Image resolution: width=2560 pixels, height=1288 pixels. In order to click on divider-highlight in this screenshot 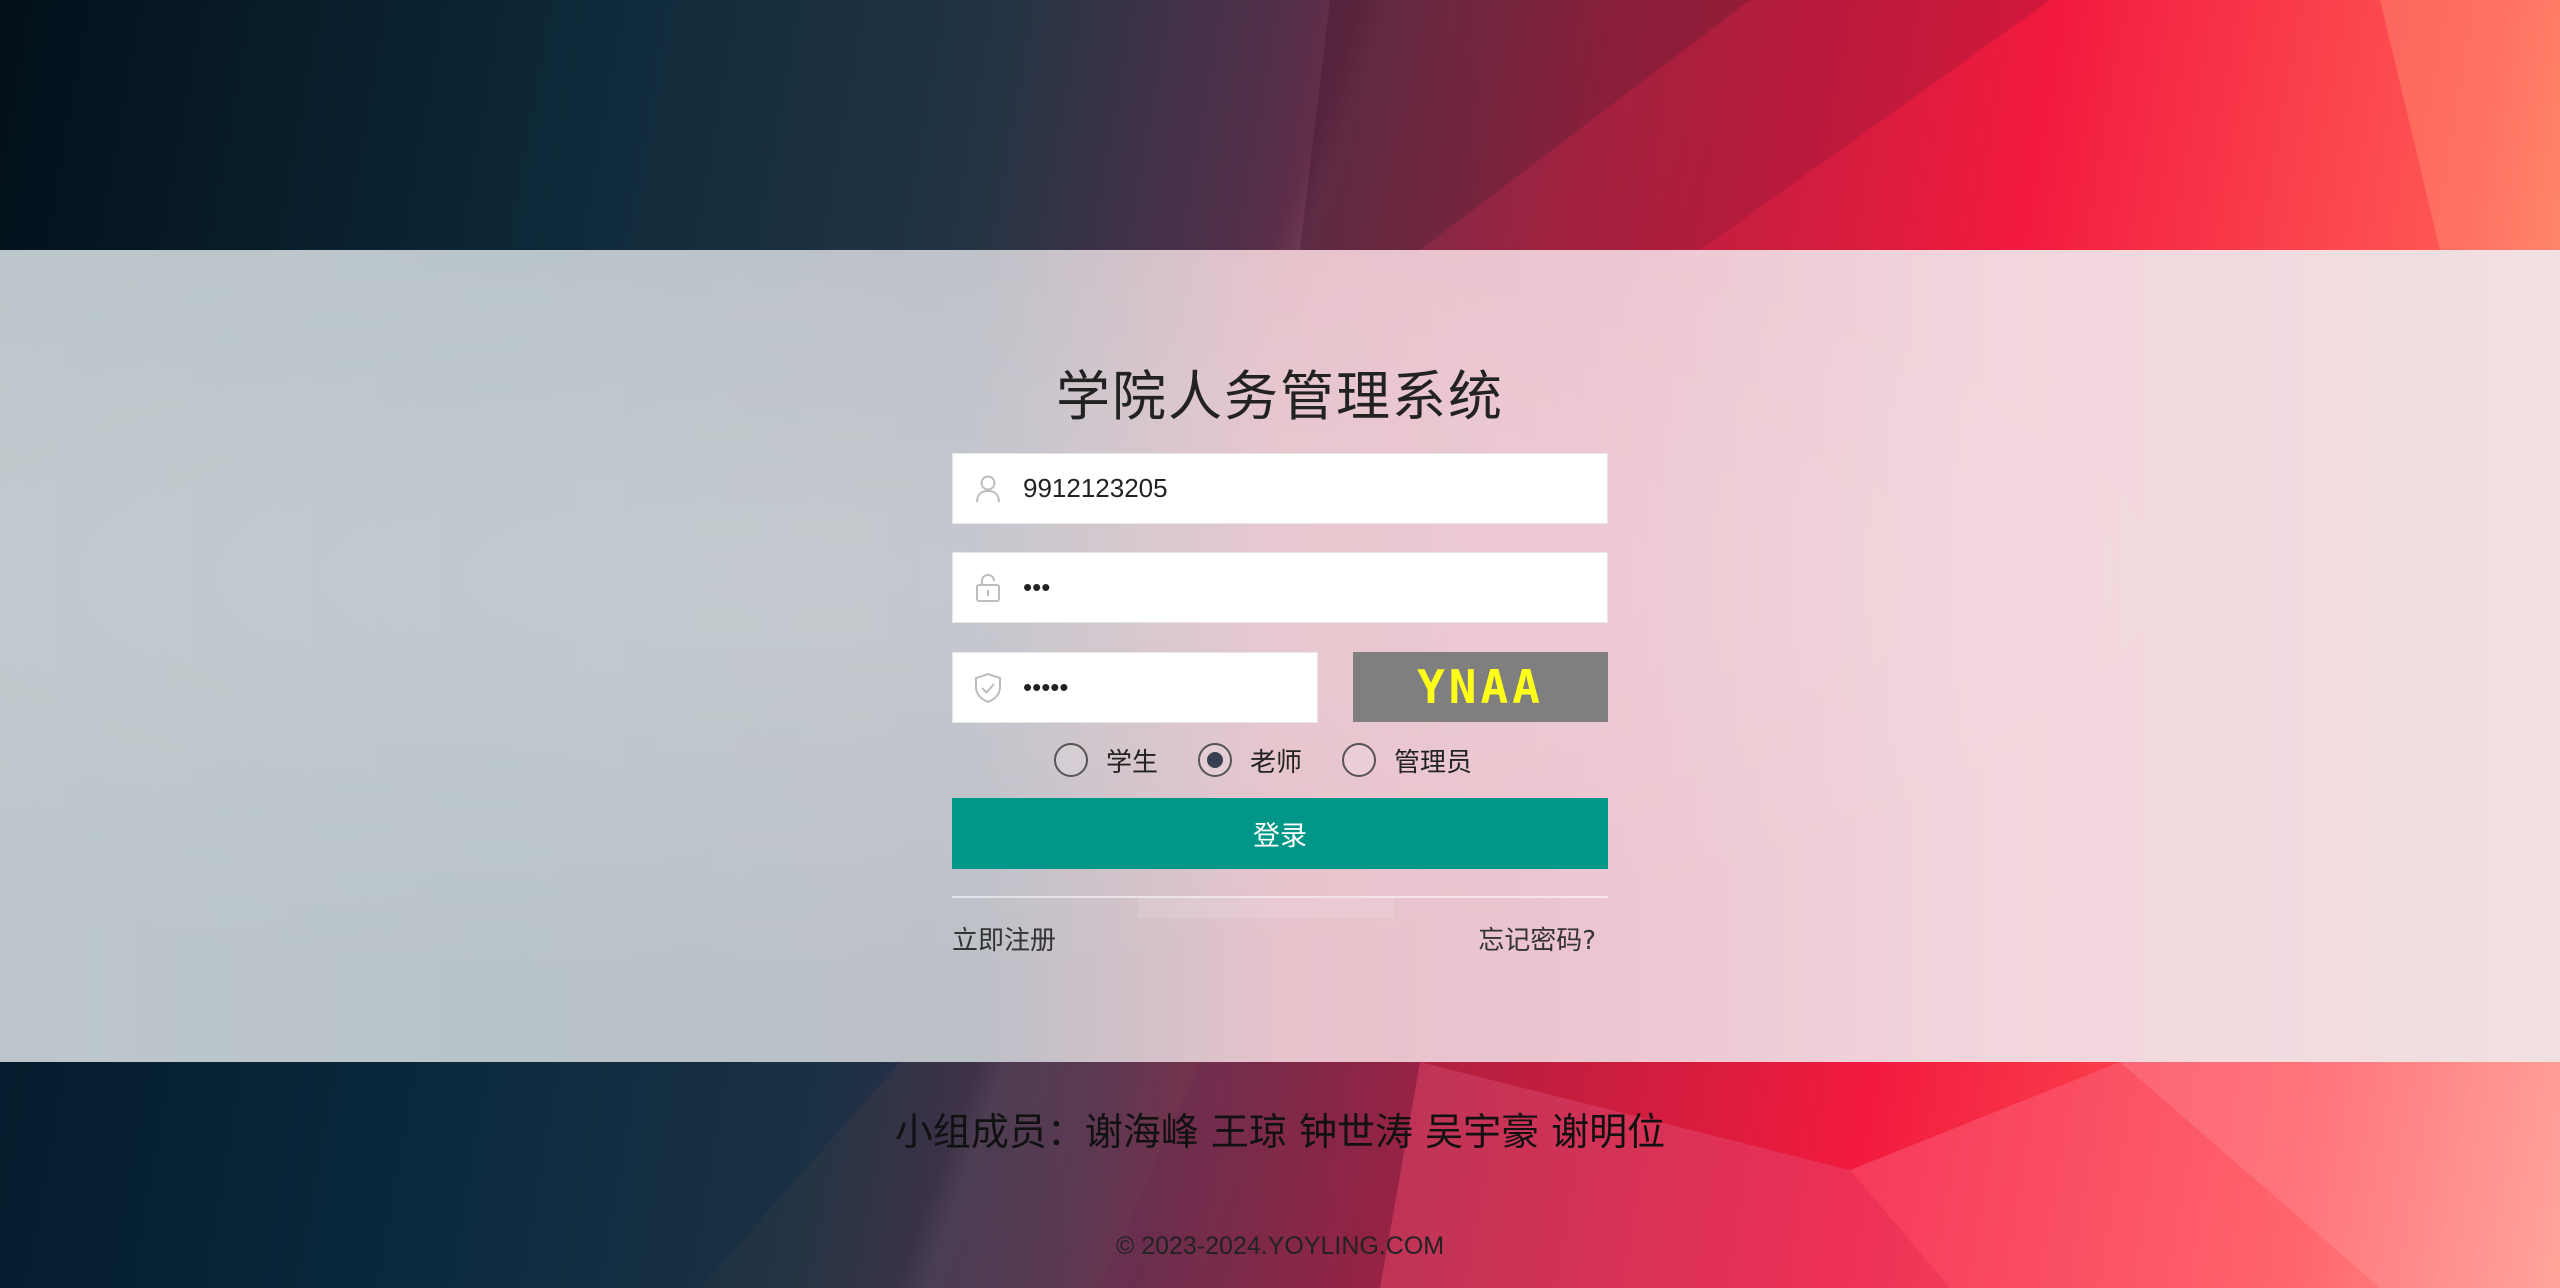, I will do `click(1266, 908)`.